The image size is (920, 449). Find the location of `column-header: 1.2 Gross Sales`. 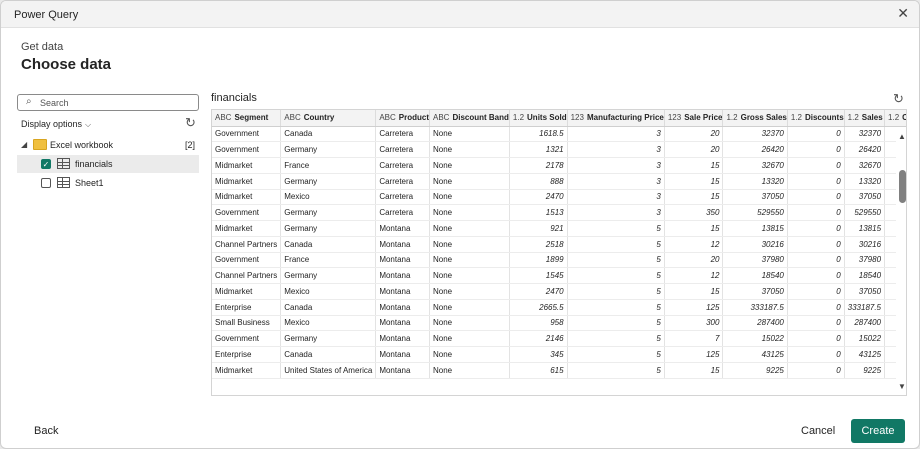

column-header: 1.2 Gross Sales is located at coordinates (755, 118).